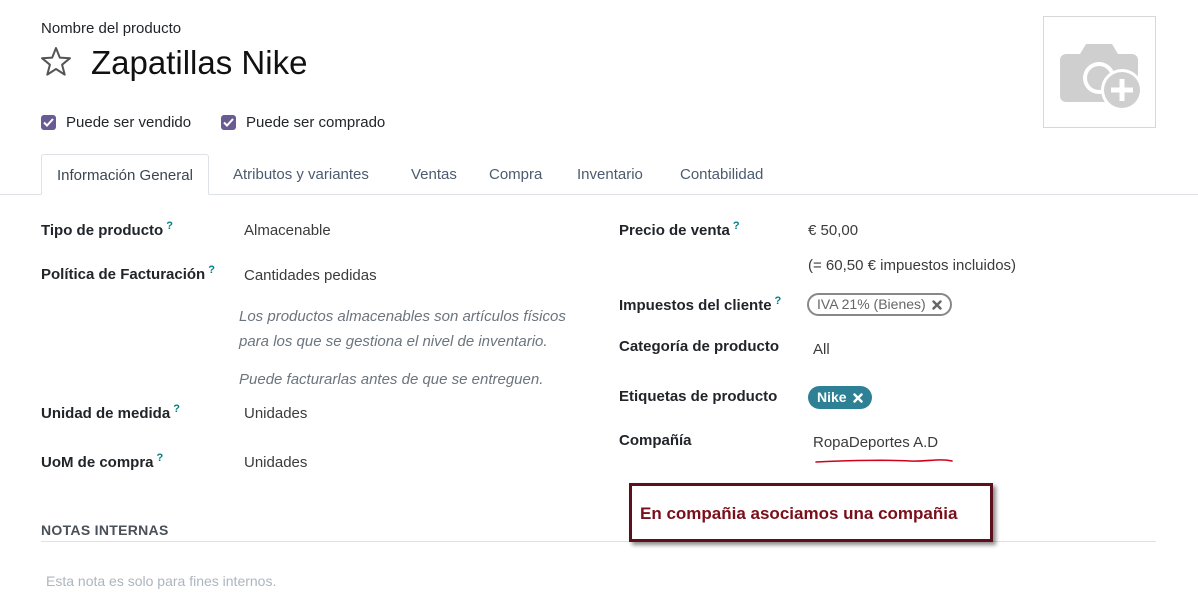 This screenshot has height=595, width=1198. Describe the element at coordinates (799, 513) in the screenshot. I see `annotation-text: En compañia asociamos una compañia` at that location.